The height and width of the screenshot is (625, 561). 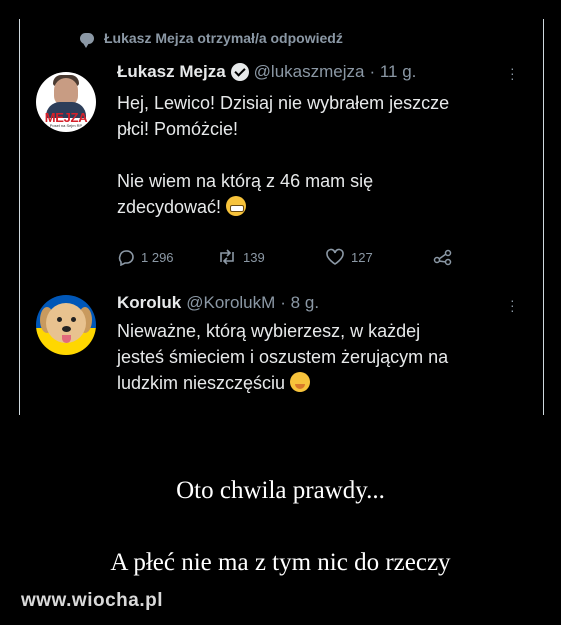 What do you see at coordinates (269, 331) in the screenshot?
I see `tweet-line: Nieważne, którą wybierzesz, w każdej` at bounding box center [269, 331].